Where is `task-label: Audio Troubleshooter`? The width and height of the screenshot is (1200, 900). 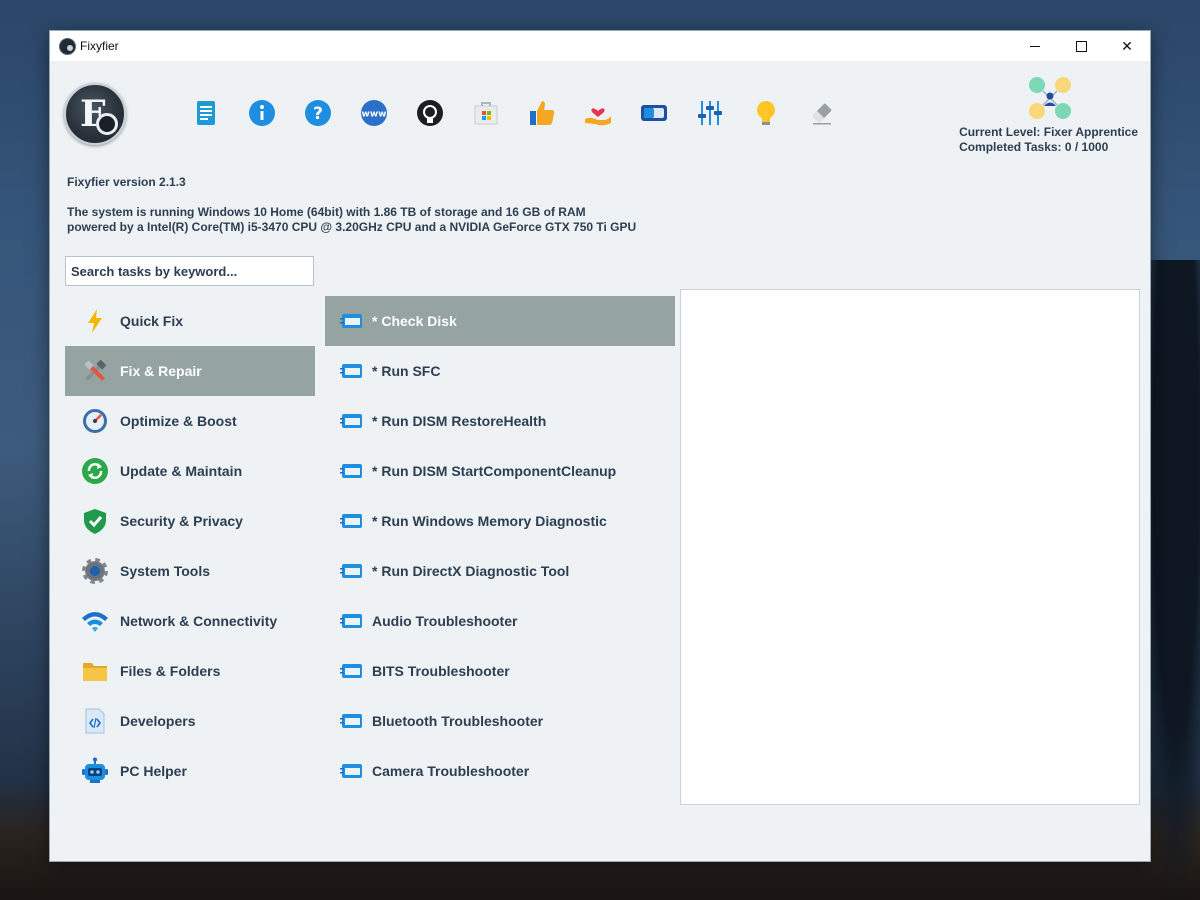 task-label: Audio Troubleshooter is located at coordinates (445, 621).